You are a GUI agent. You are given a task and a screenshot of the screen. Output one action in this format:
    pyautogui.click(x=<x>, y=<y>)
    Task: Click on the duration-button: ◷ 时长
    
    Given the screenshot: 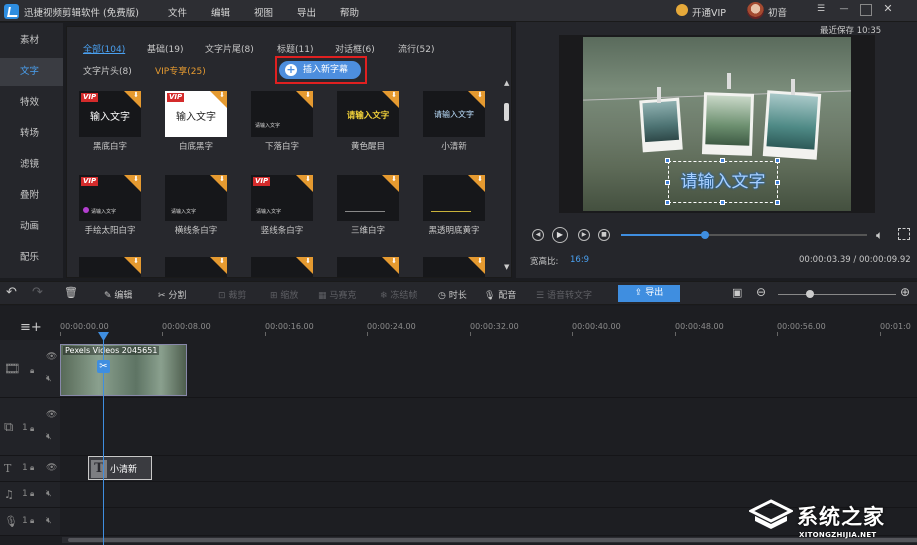 What is the action you would take?
    pyautogui.click(x=452, y=294)
    